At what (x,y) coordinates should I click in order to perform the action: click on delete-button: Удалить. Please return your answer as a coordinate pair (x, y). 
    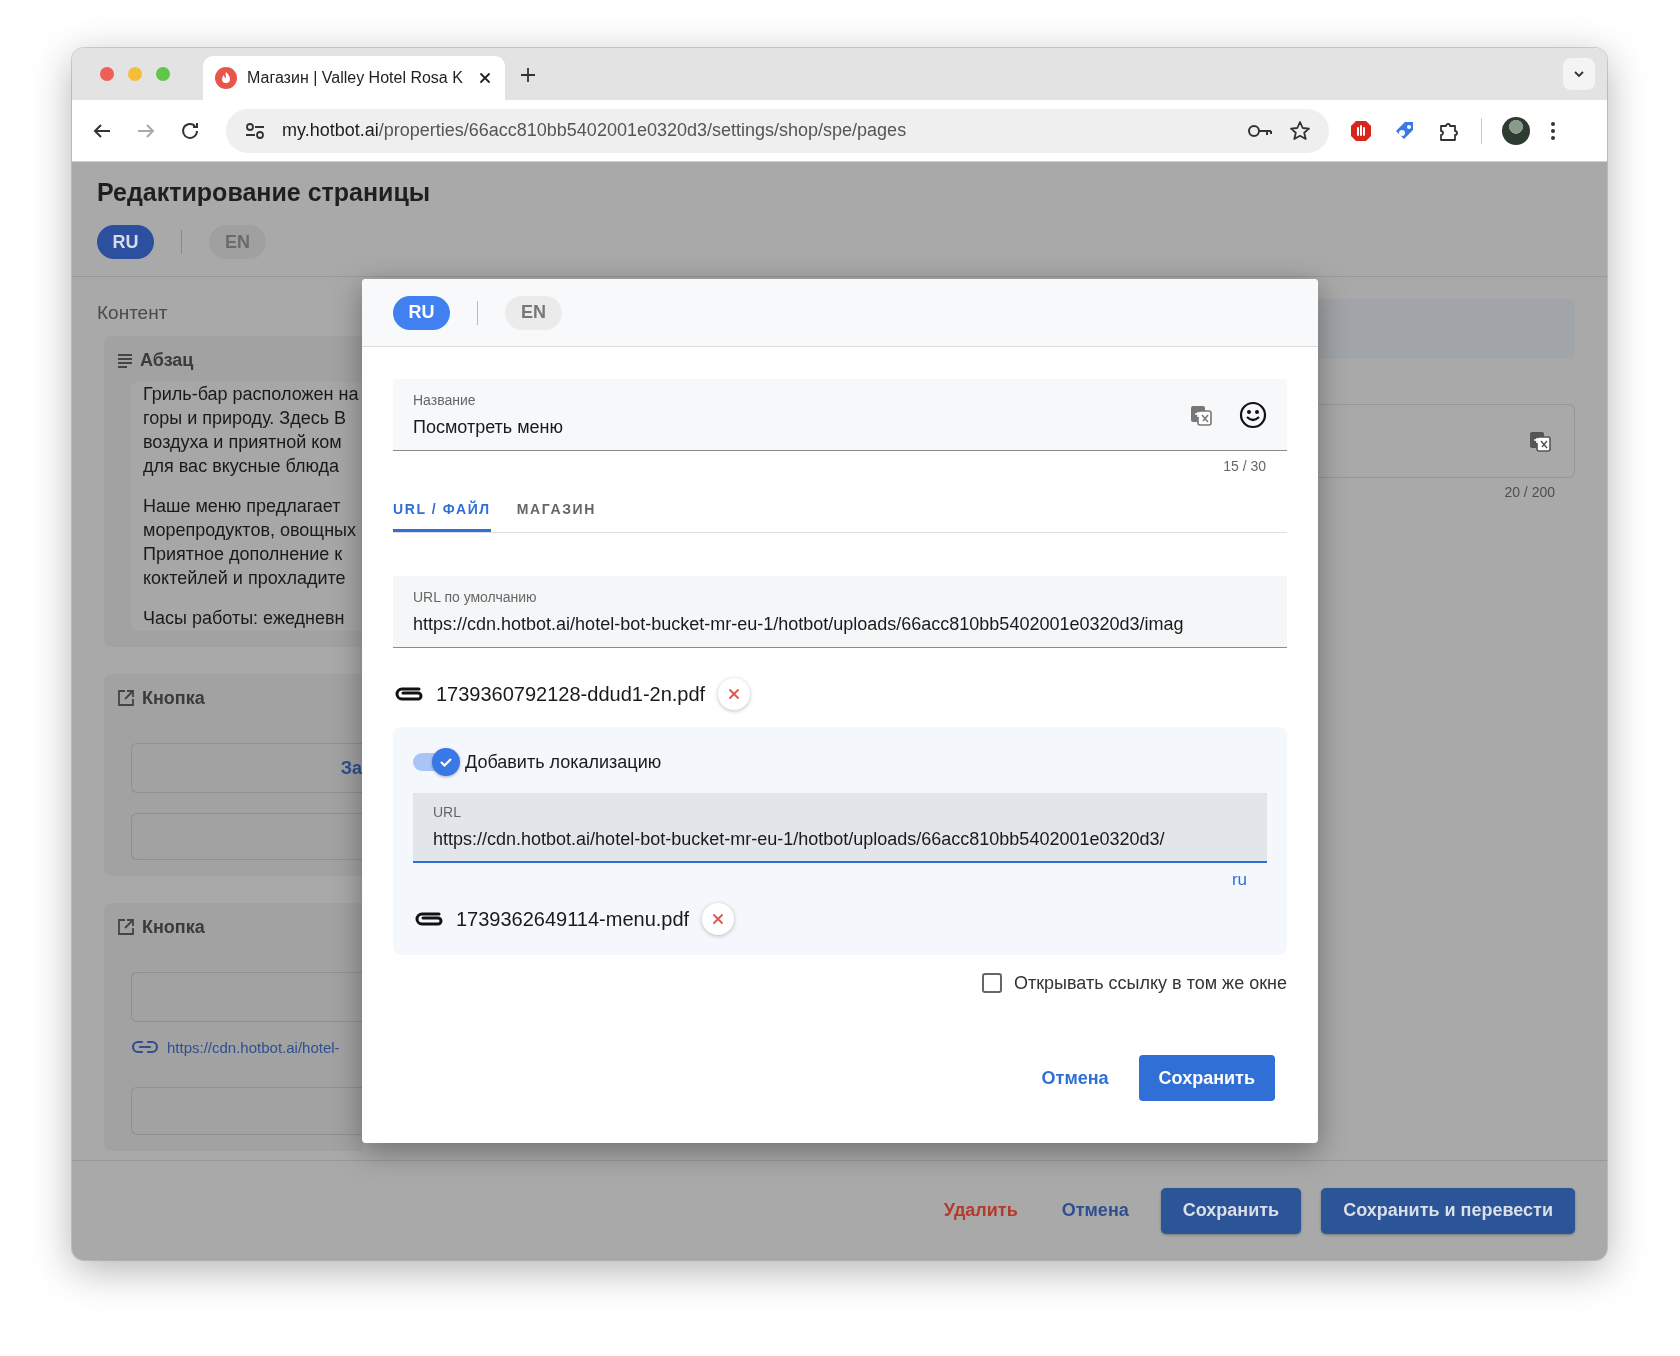
    Looking at the image, I should click on (980, 1210).